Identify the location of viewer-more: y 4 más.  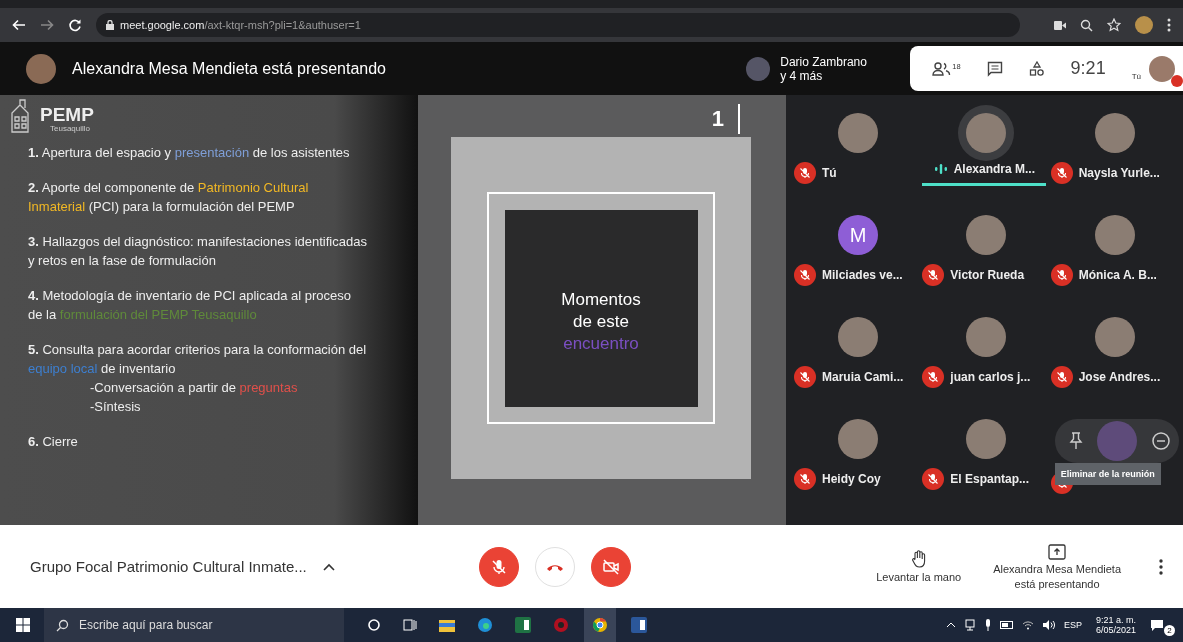
(802, 75).